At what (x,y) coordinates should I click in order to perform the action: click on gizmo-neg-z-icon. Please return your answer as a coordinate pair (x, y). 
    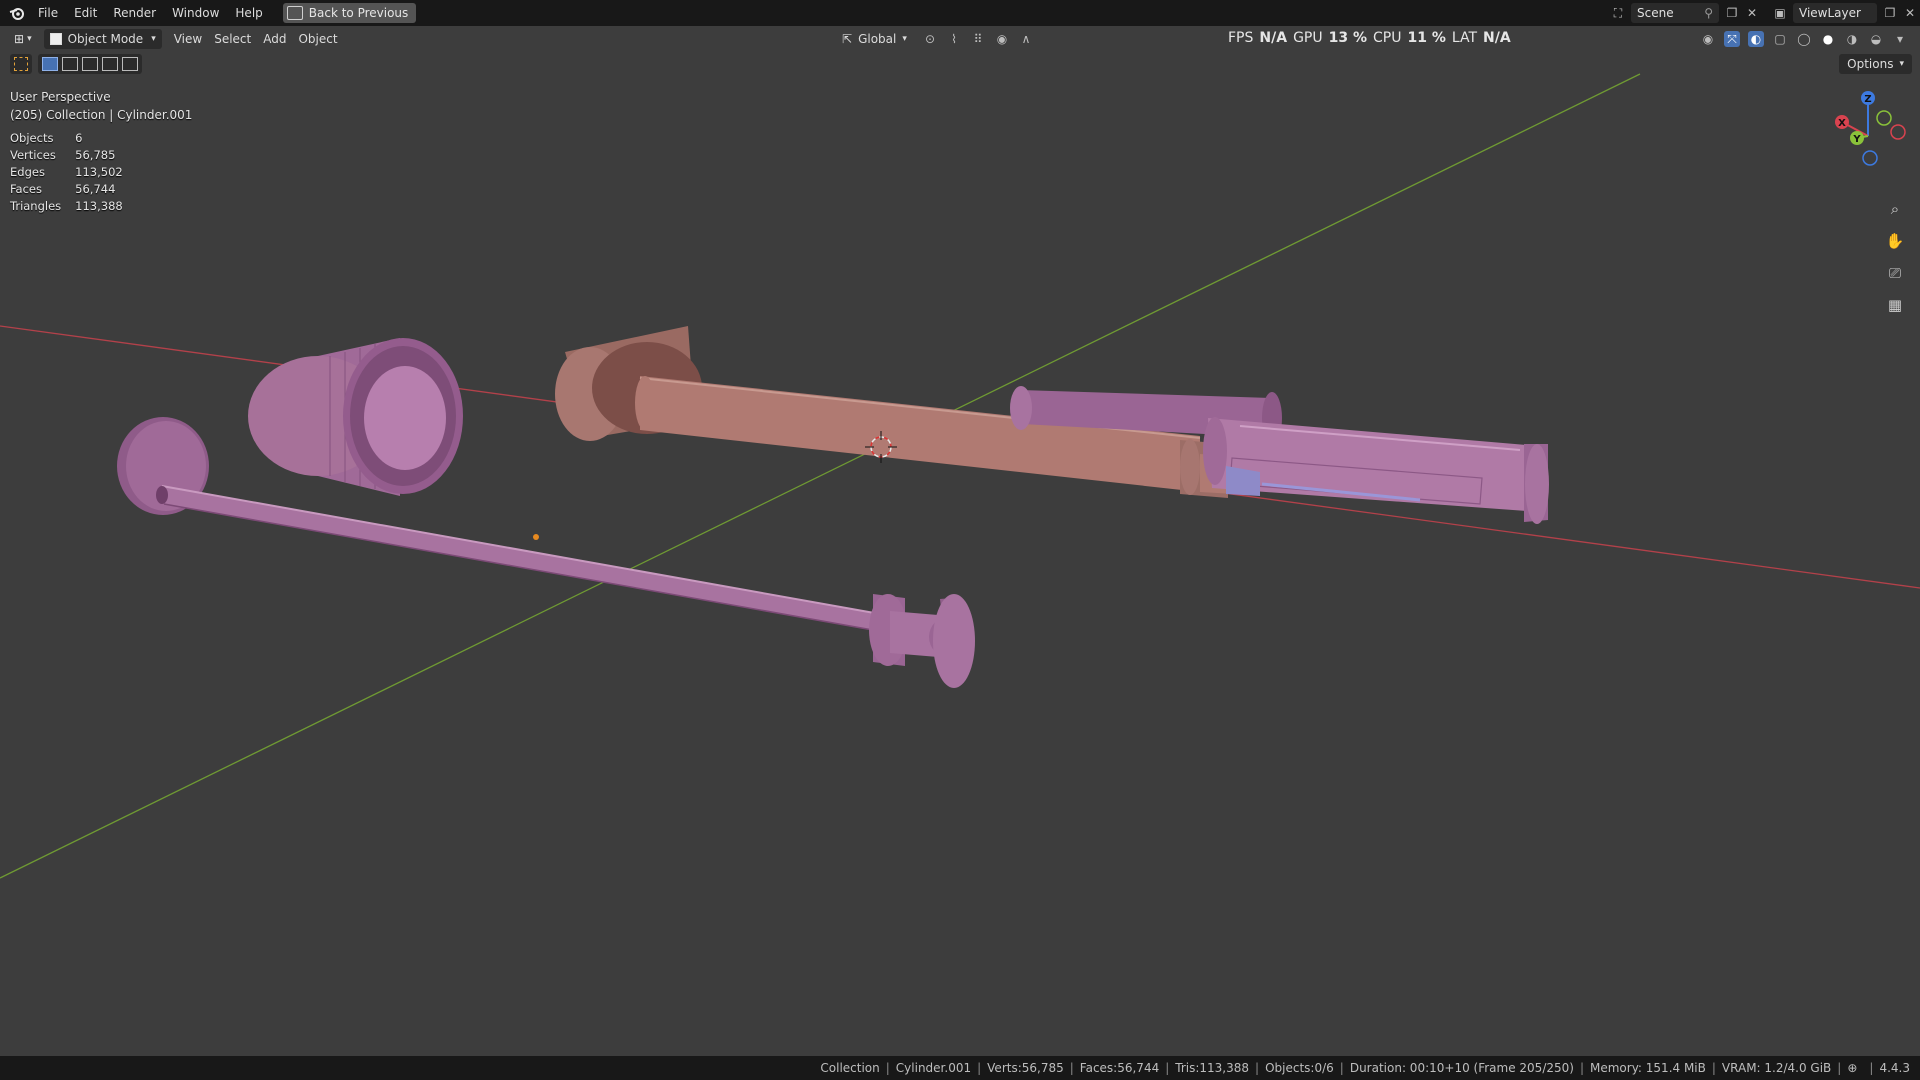
    Looking at the image, I should click on (1870, 158).